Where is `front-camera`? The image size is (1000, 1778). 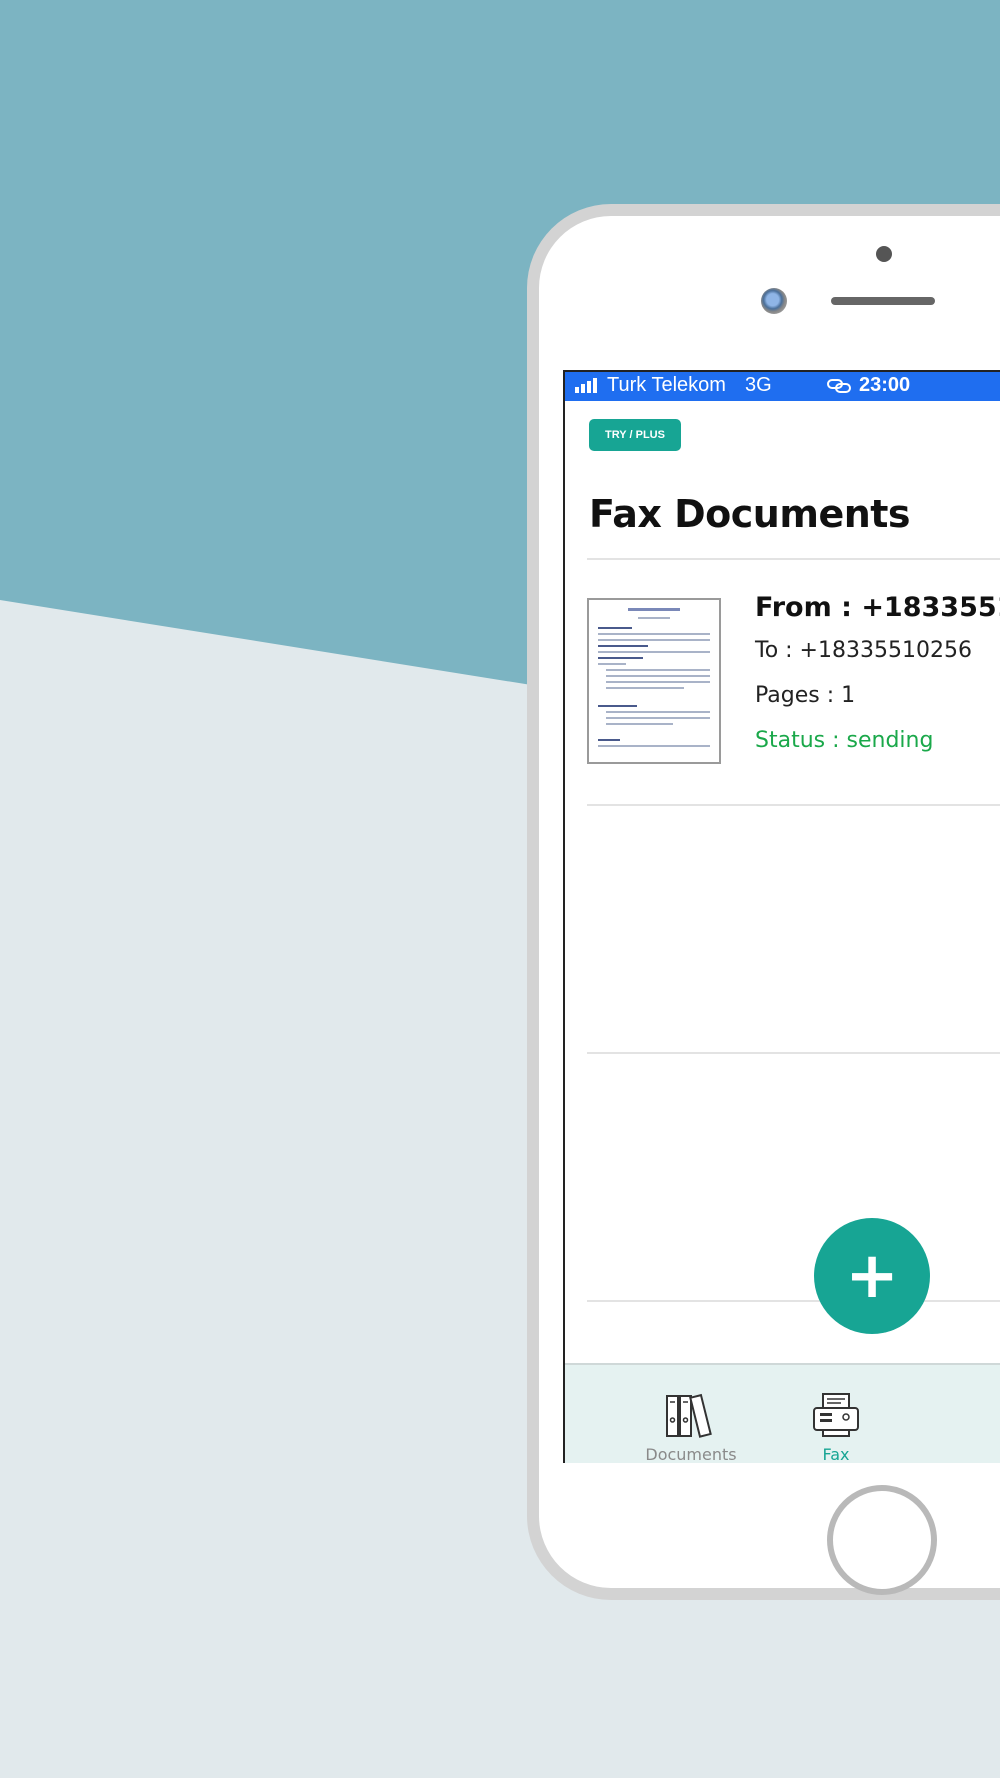
front-camera is located at coordinates (774, 301).